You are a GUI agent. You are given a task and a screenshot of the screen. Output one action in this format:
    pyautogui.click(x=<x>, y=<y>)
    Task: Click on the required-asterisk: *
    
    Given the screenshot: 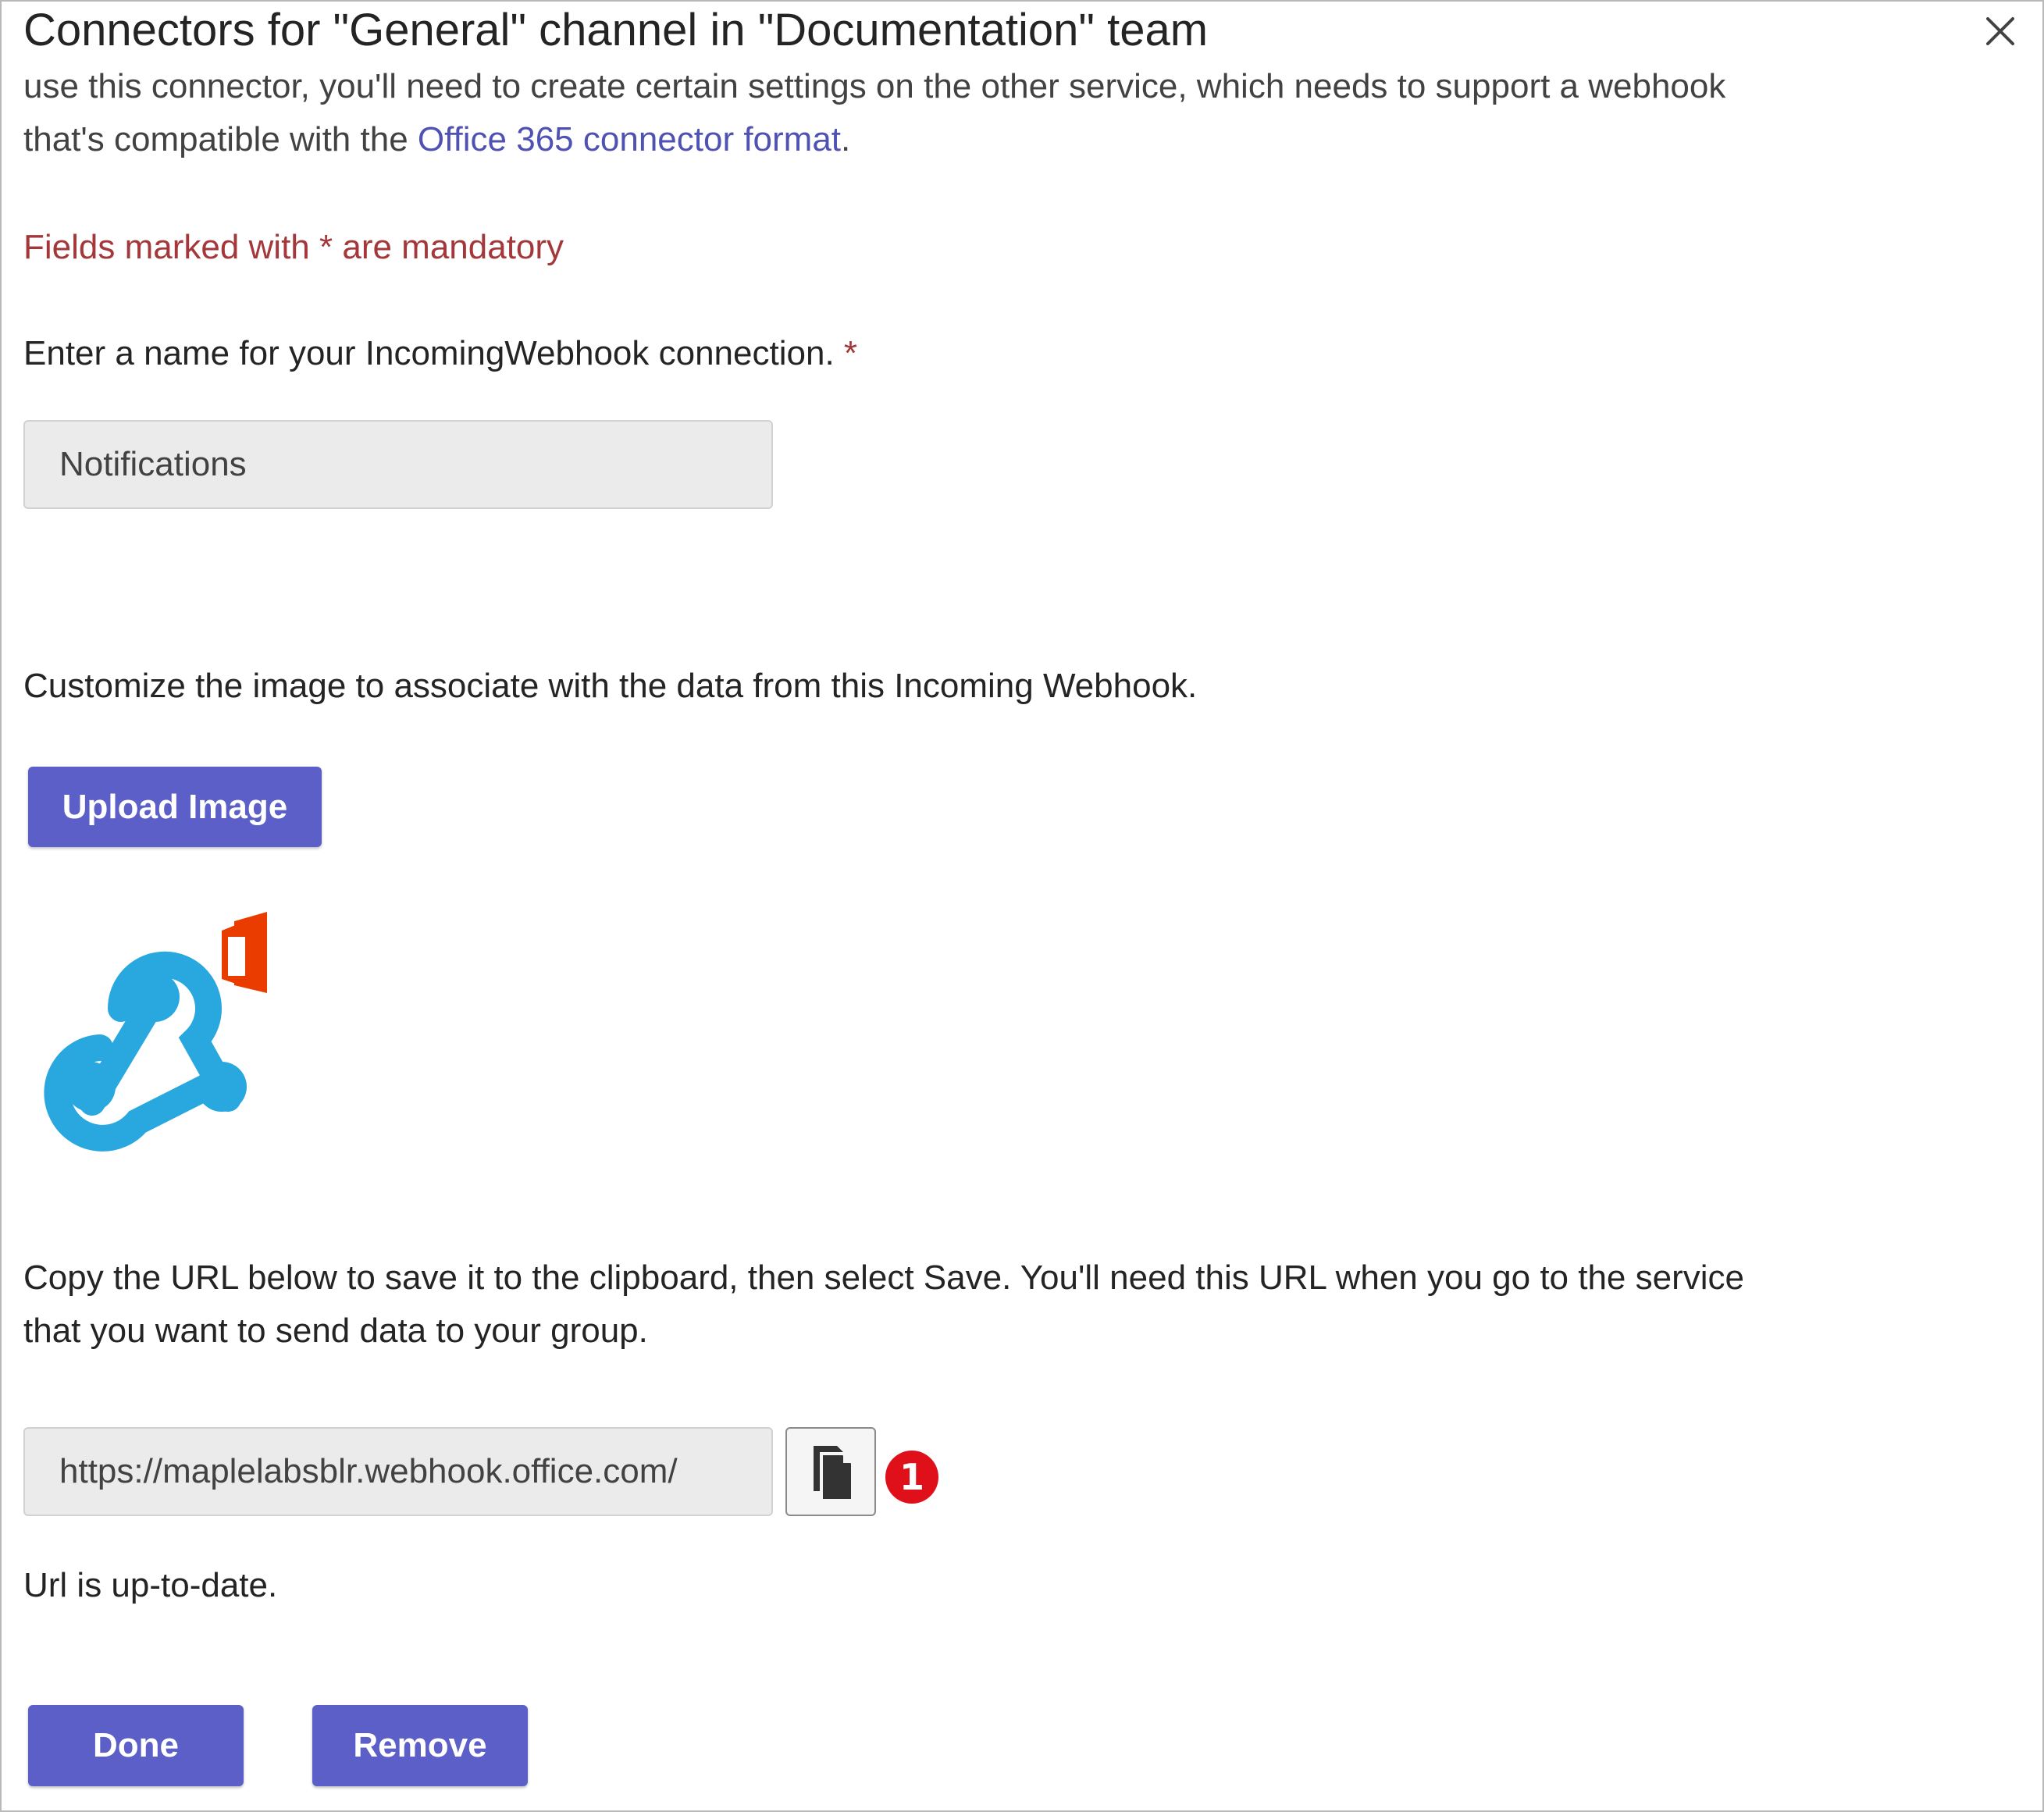 What is the action you would take?
    pyautogui.click(x=851, y=353)
    